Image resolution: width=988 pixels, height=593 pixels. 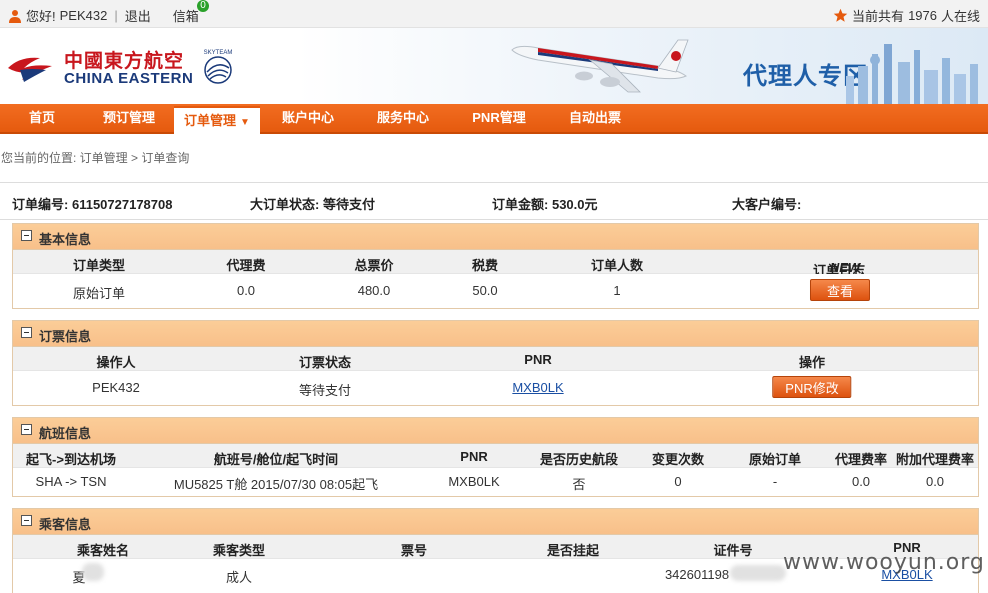 What do you see at coordinates (65, 239) in the screenshot?
I see `basic-info-title: 基本信息` at bounding box center [65, 239].